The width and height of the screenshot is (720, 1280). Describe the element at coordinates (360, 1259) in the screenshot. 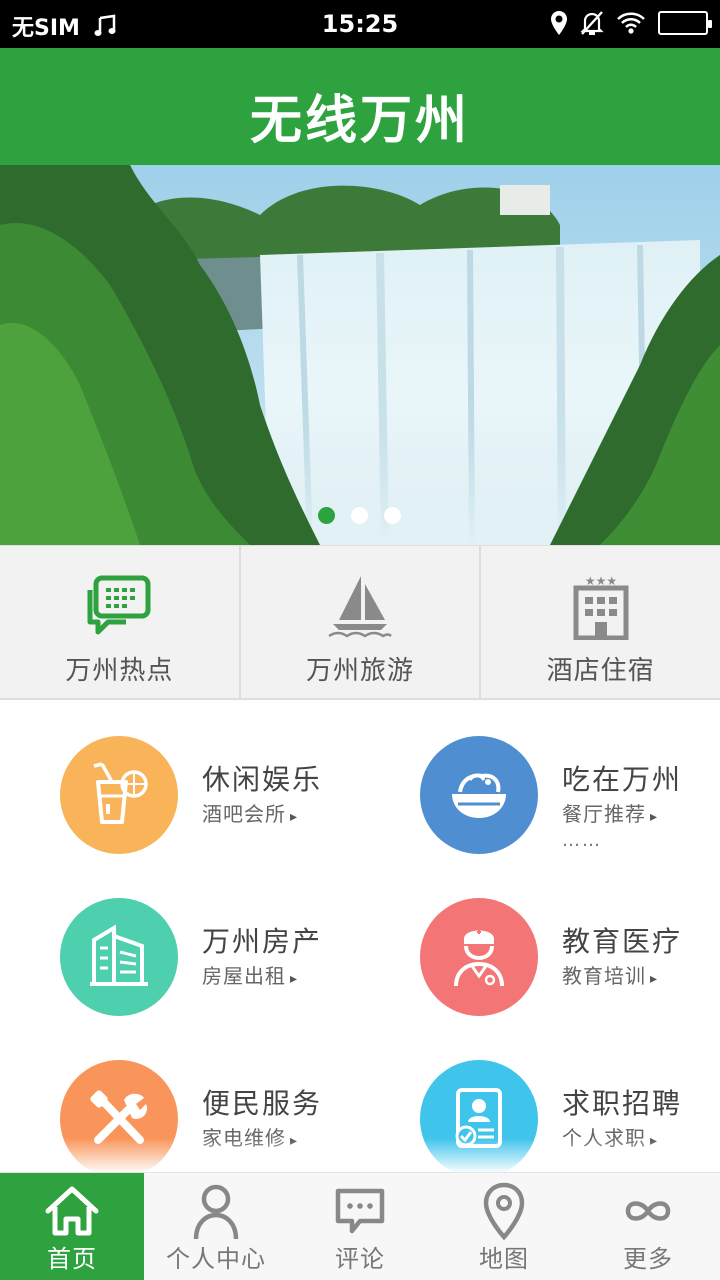

I see `bottom-nav-label: 评论` at that location.